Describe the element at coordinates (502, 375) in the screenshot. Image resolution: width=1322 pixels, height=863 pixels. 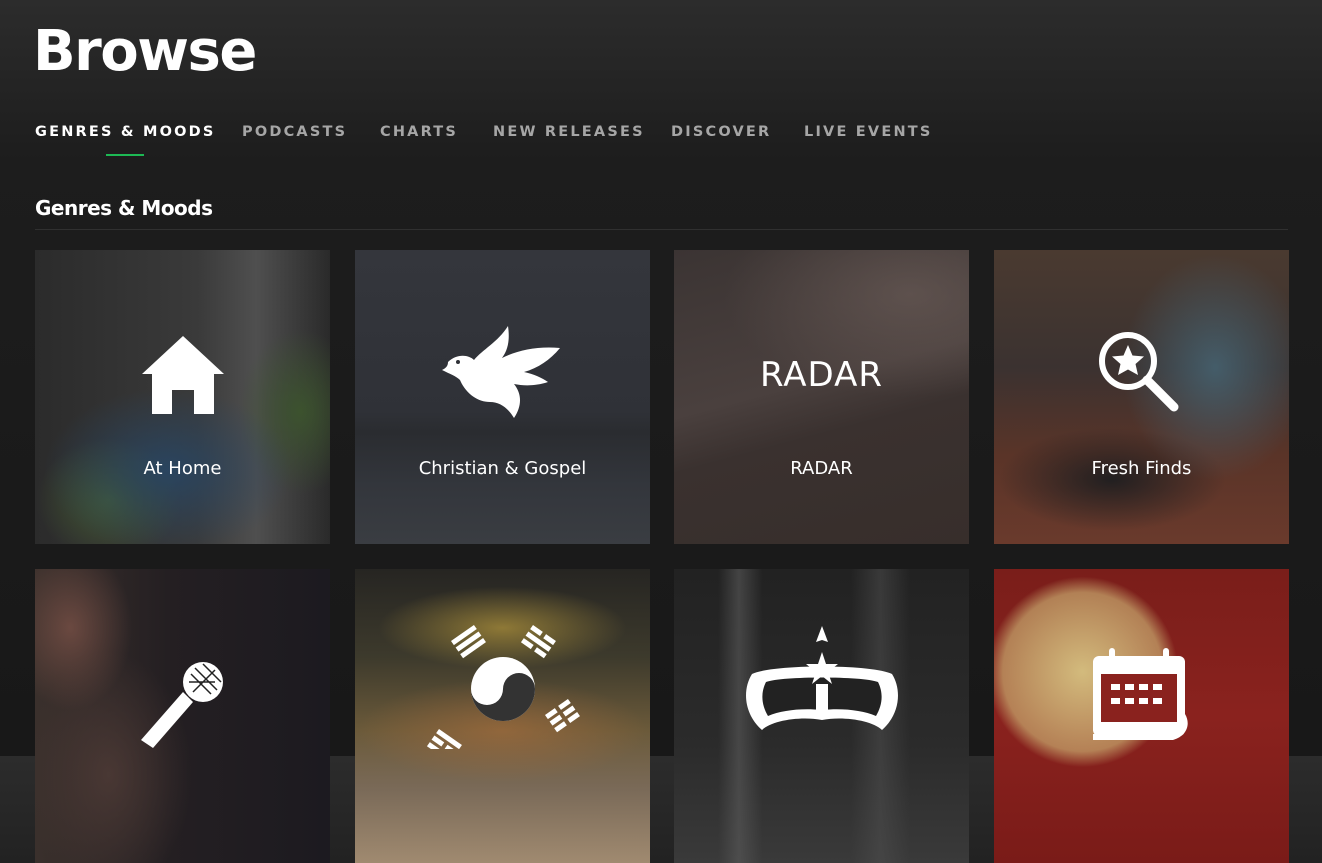
I see `dove-icon` at that location.